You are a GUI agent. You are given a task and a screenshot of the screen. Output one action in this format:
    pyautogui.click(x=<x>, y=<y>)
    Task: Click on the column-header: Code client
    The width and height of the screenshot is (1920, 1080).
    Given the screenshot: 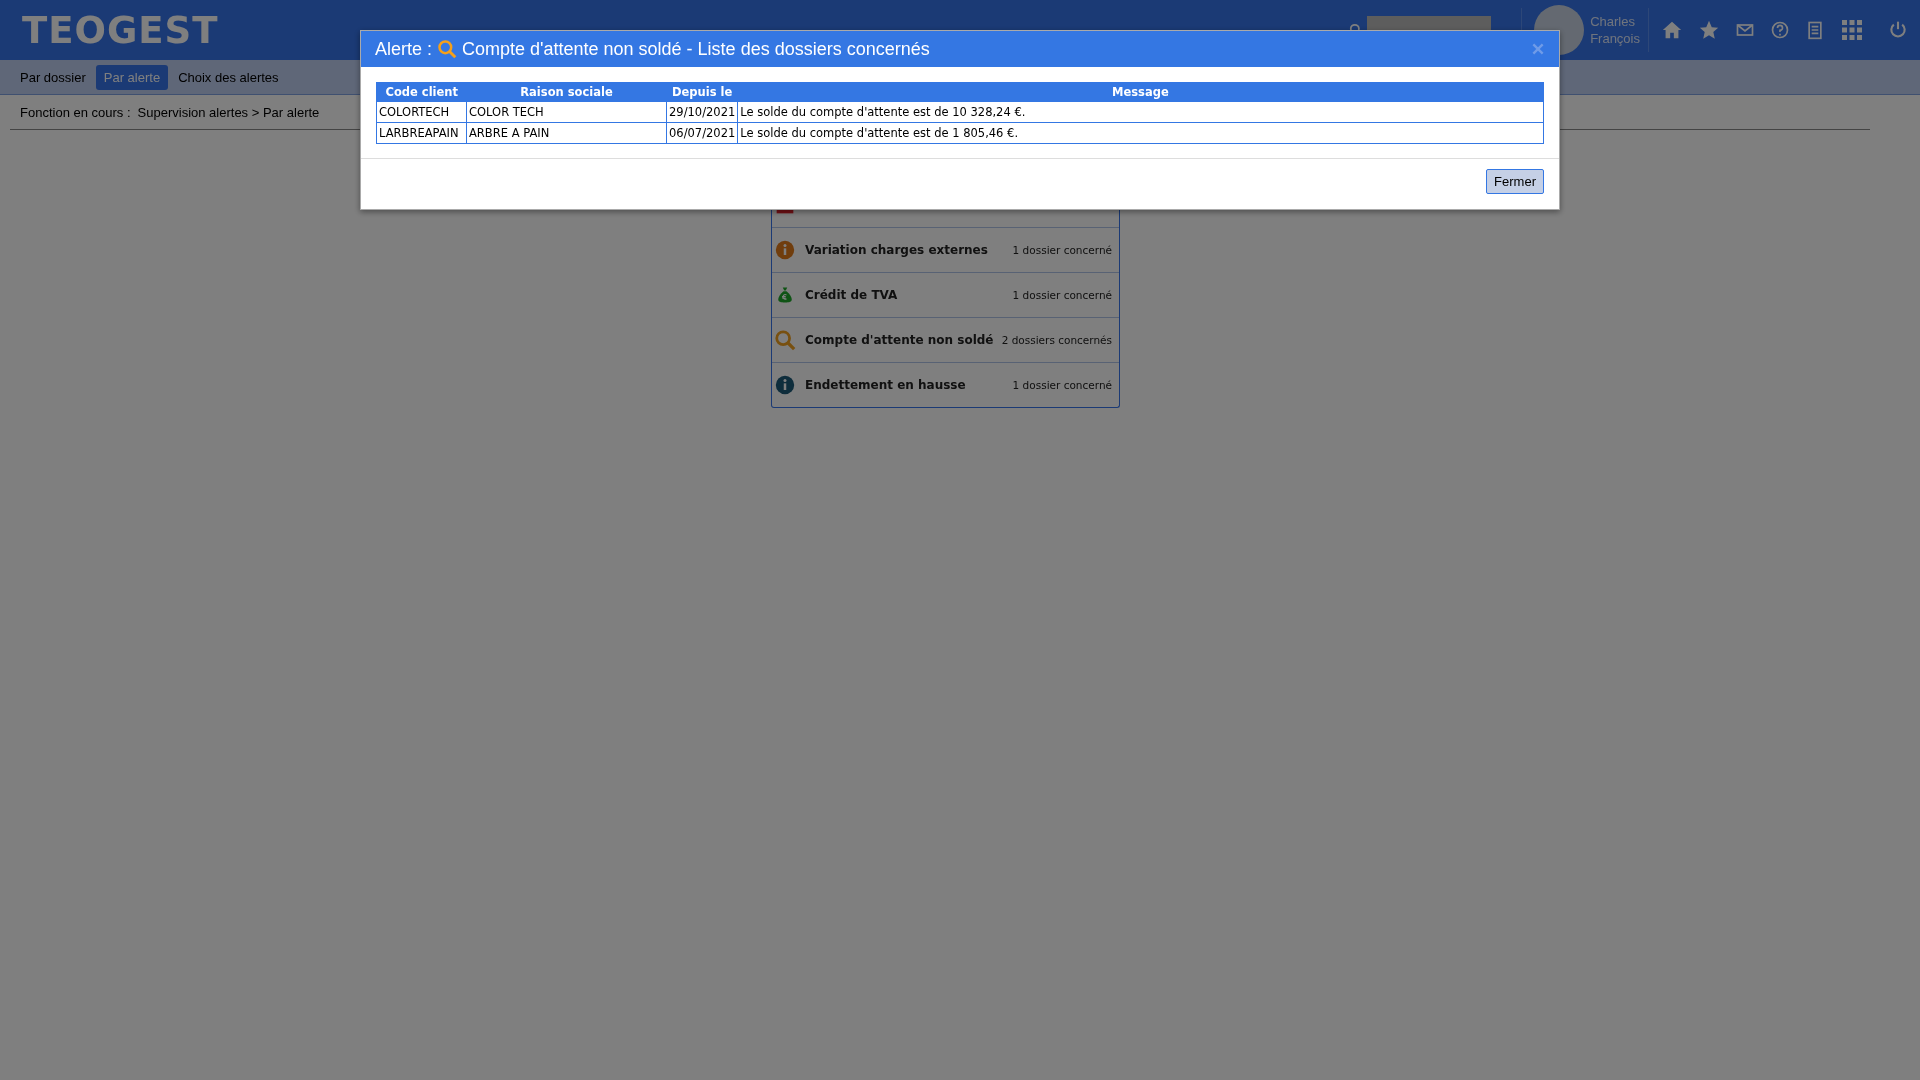 What is the action you would take?
    pyautogui.click(x=421, y=92)
    